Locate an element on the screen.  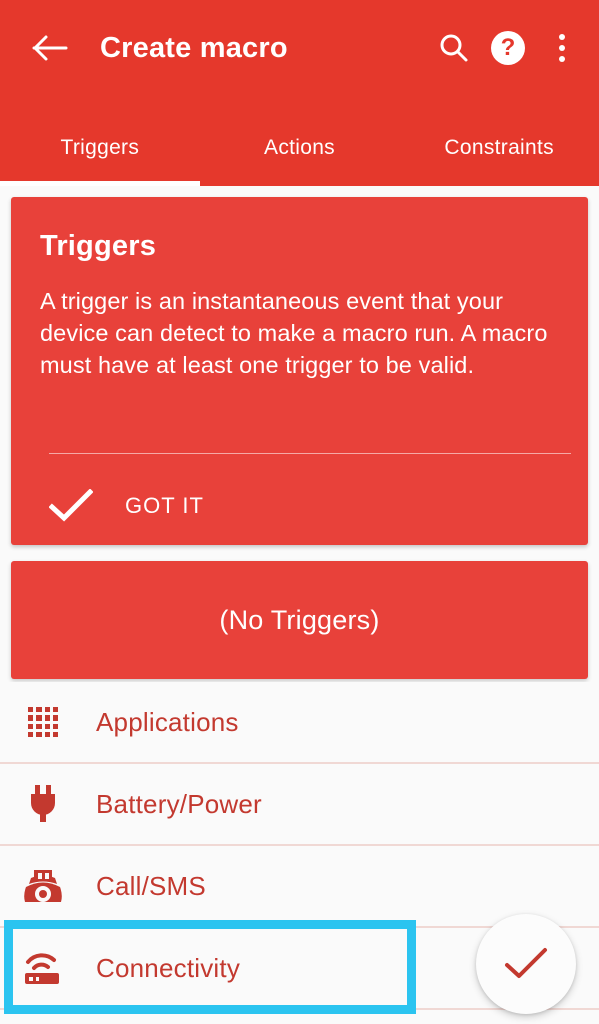
tab-selected-indicator is located at coordinates (100, 183).